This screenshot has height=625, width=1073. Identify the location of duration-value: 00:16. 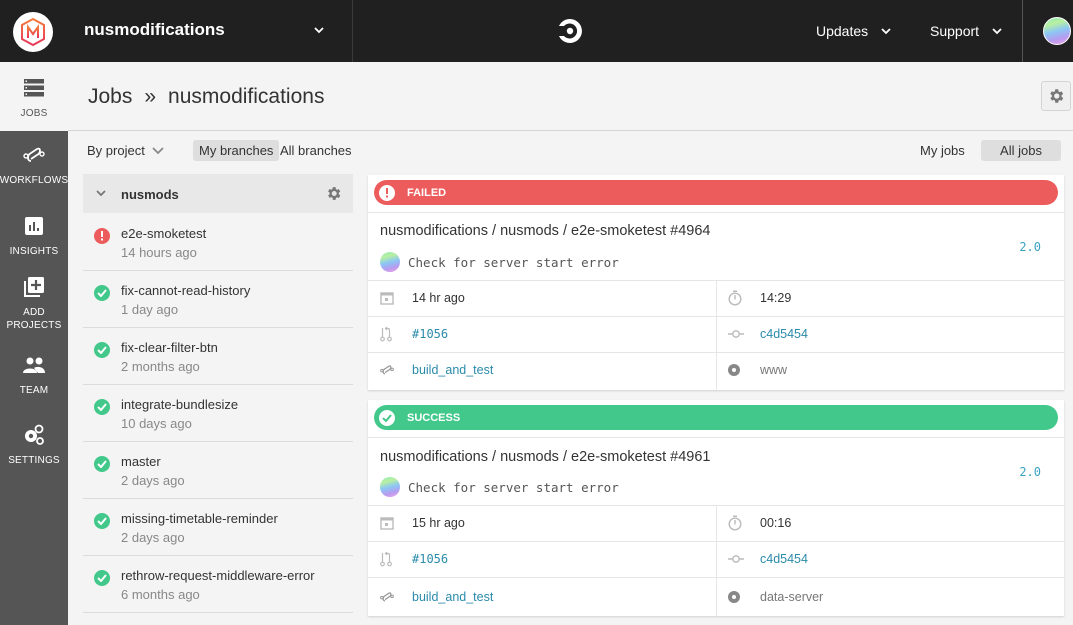
(776, 523).